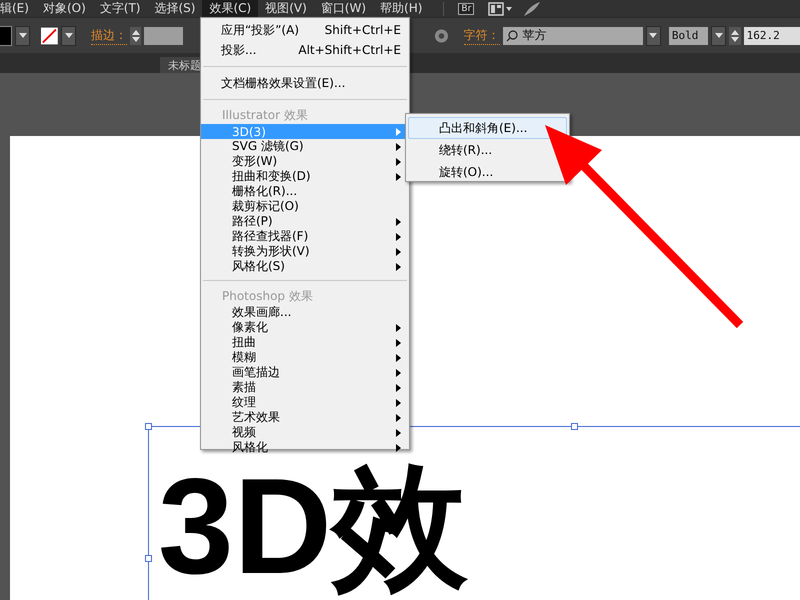  I want to click on menu-item: 辑(E), so click(18, 8).